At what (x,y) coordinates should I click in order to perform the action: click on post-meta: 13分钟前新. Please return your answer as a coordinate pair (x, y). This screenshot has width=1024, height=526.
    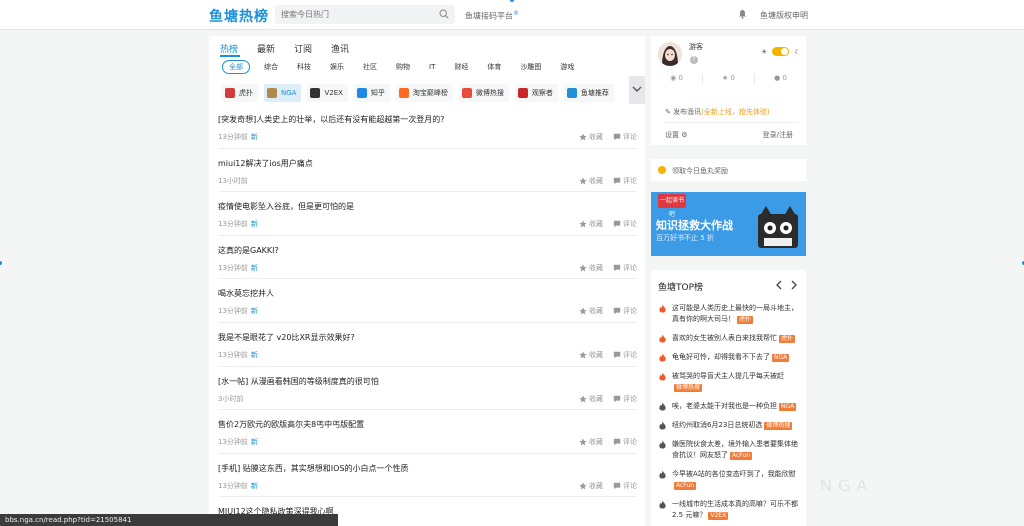
    Looking at the image, I should click on (238, 137).